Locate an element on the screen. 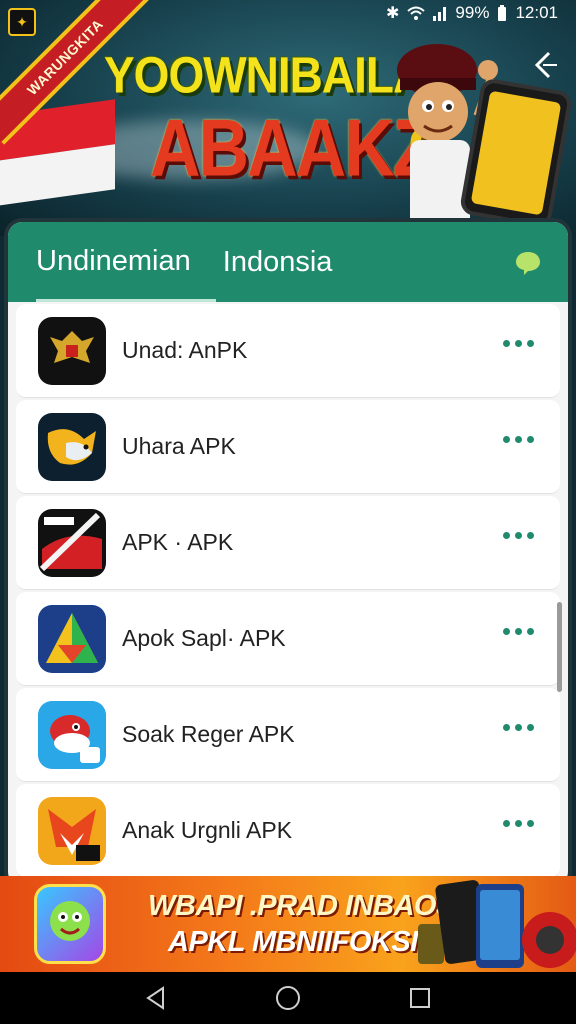  card-header: Undinemian Indonsia is located at coordinates (288, 262).